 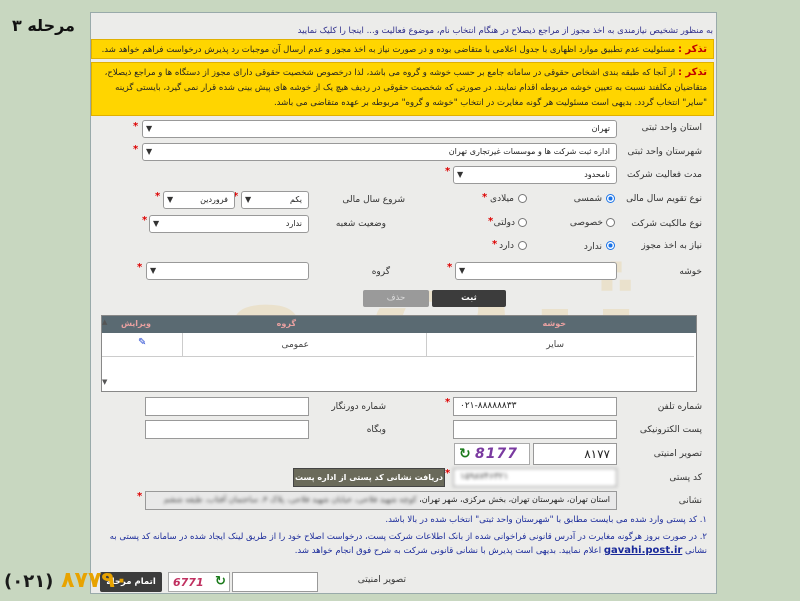 I want to click on province-label: استان واحد ثبتی, so click(x=671, y=128).